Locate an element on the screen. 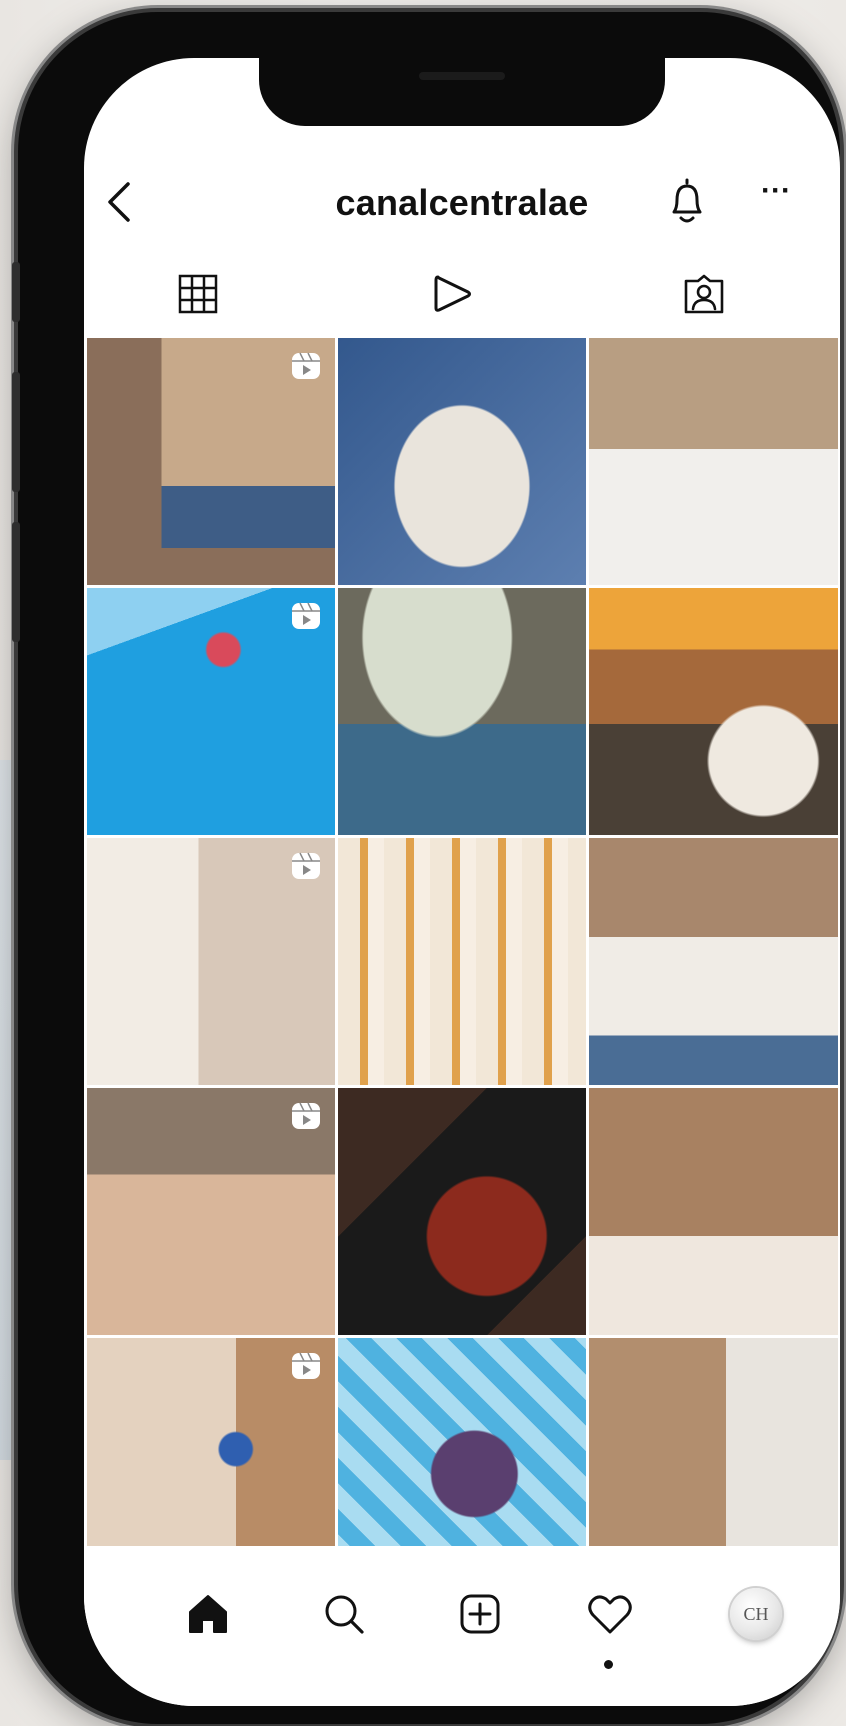 The height and width of the screenshot is (1726, 846). nav-profile-avatar: CH is located at coordinates (756, 1614).